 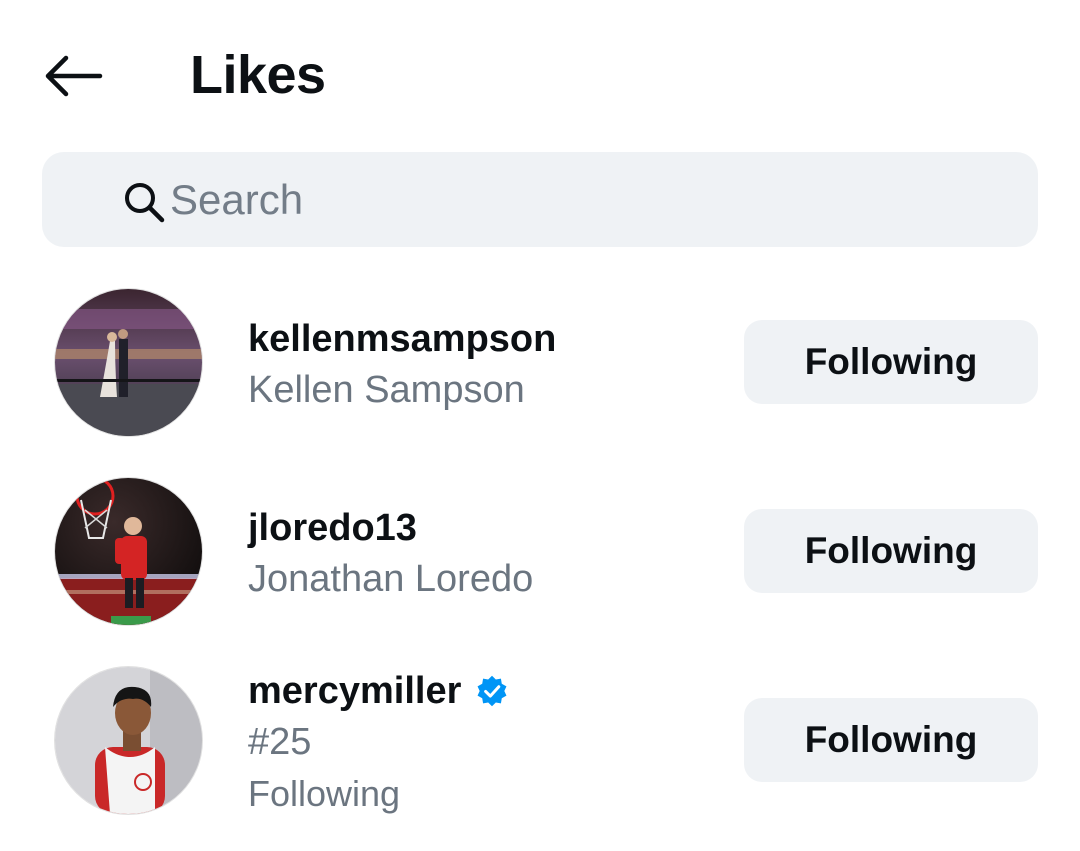 What do you see at coordinates (378, 691) in the screenshot?
I see `username: mercymiller` at bounding box center [378, 691].